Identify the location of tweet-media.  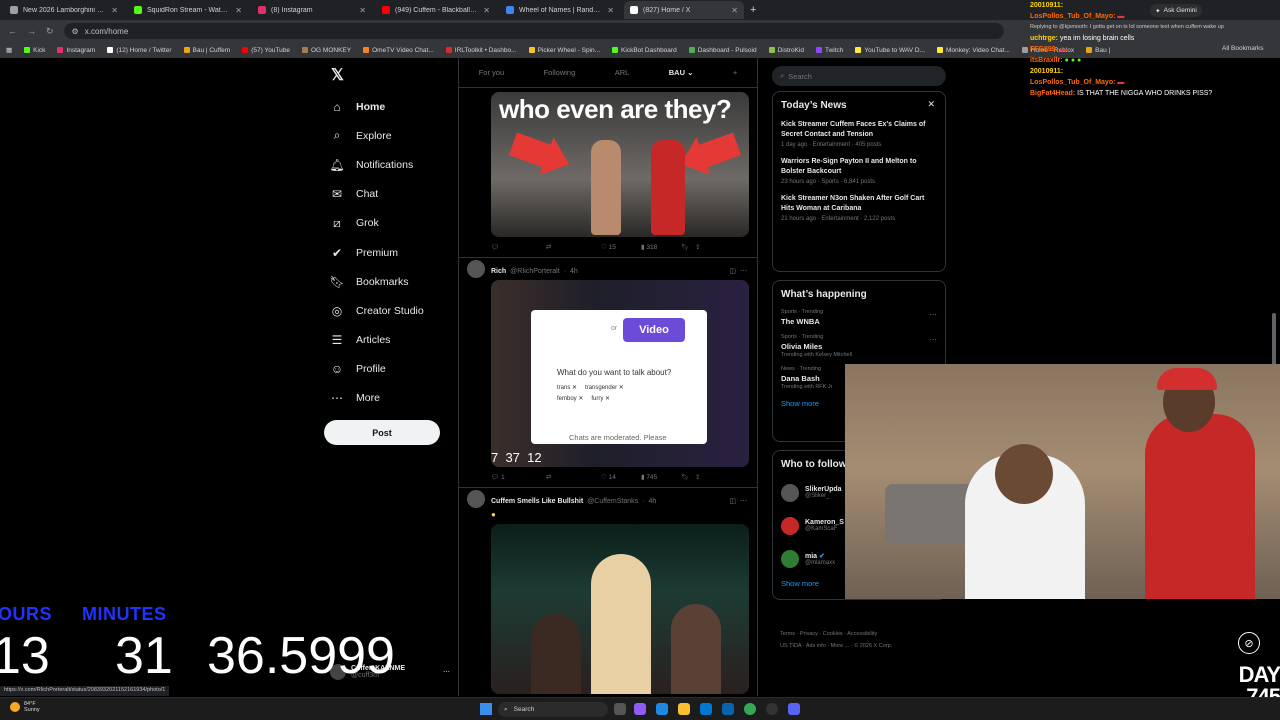
(620, 609).